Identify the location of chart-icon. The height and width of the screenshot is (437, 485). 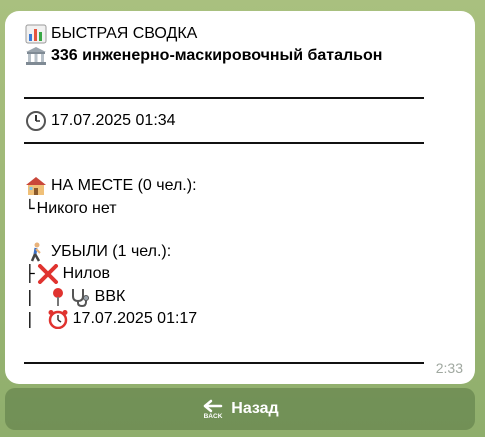
(36, 34).